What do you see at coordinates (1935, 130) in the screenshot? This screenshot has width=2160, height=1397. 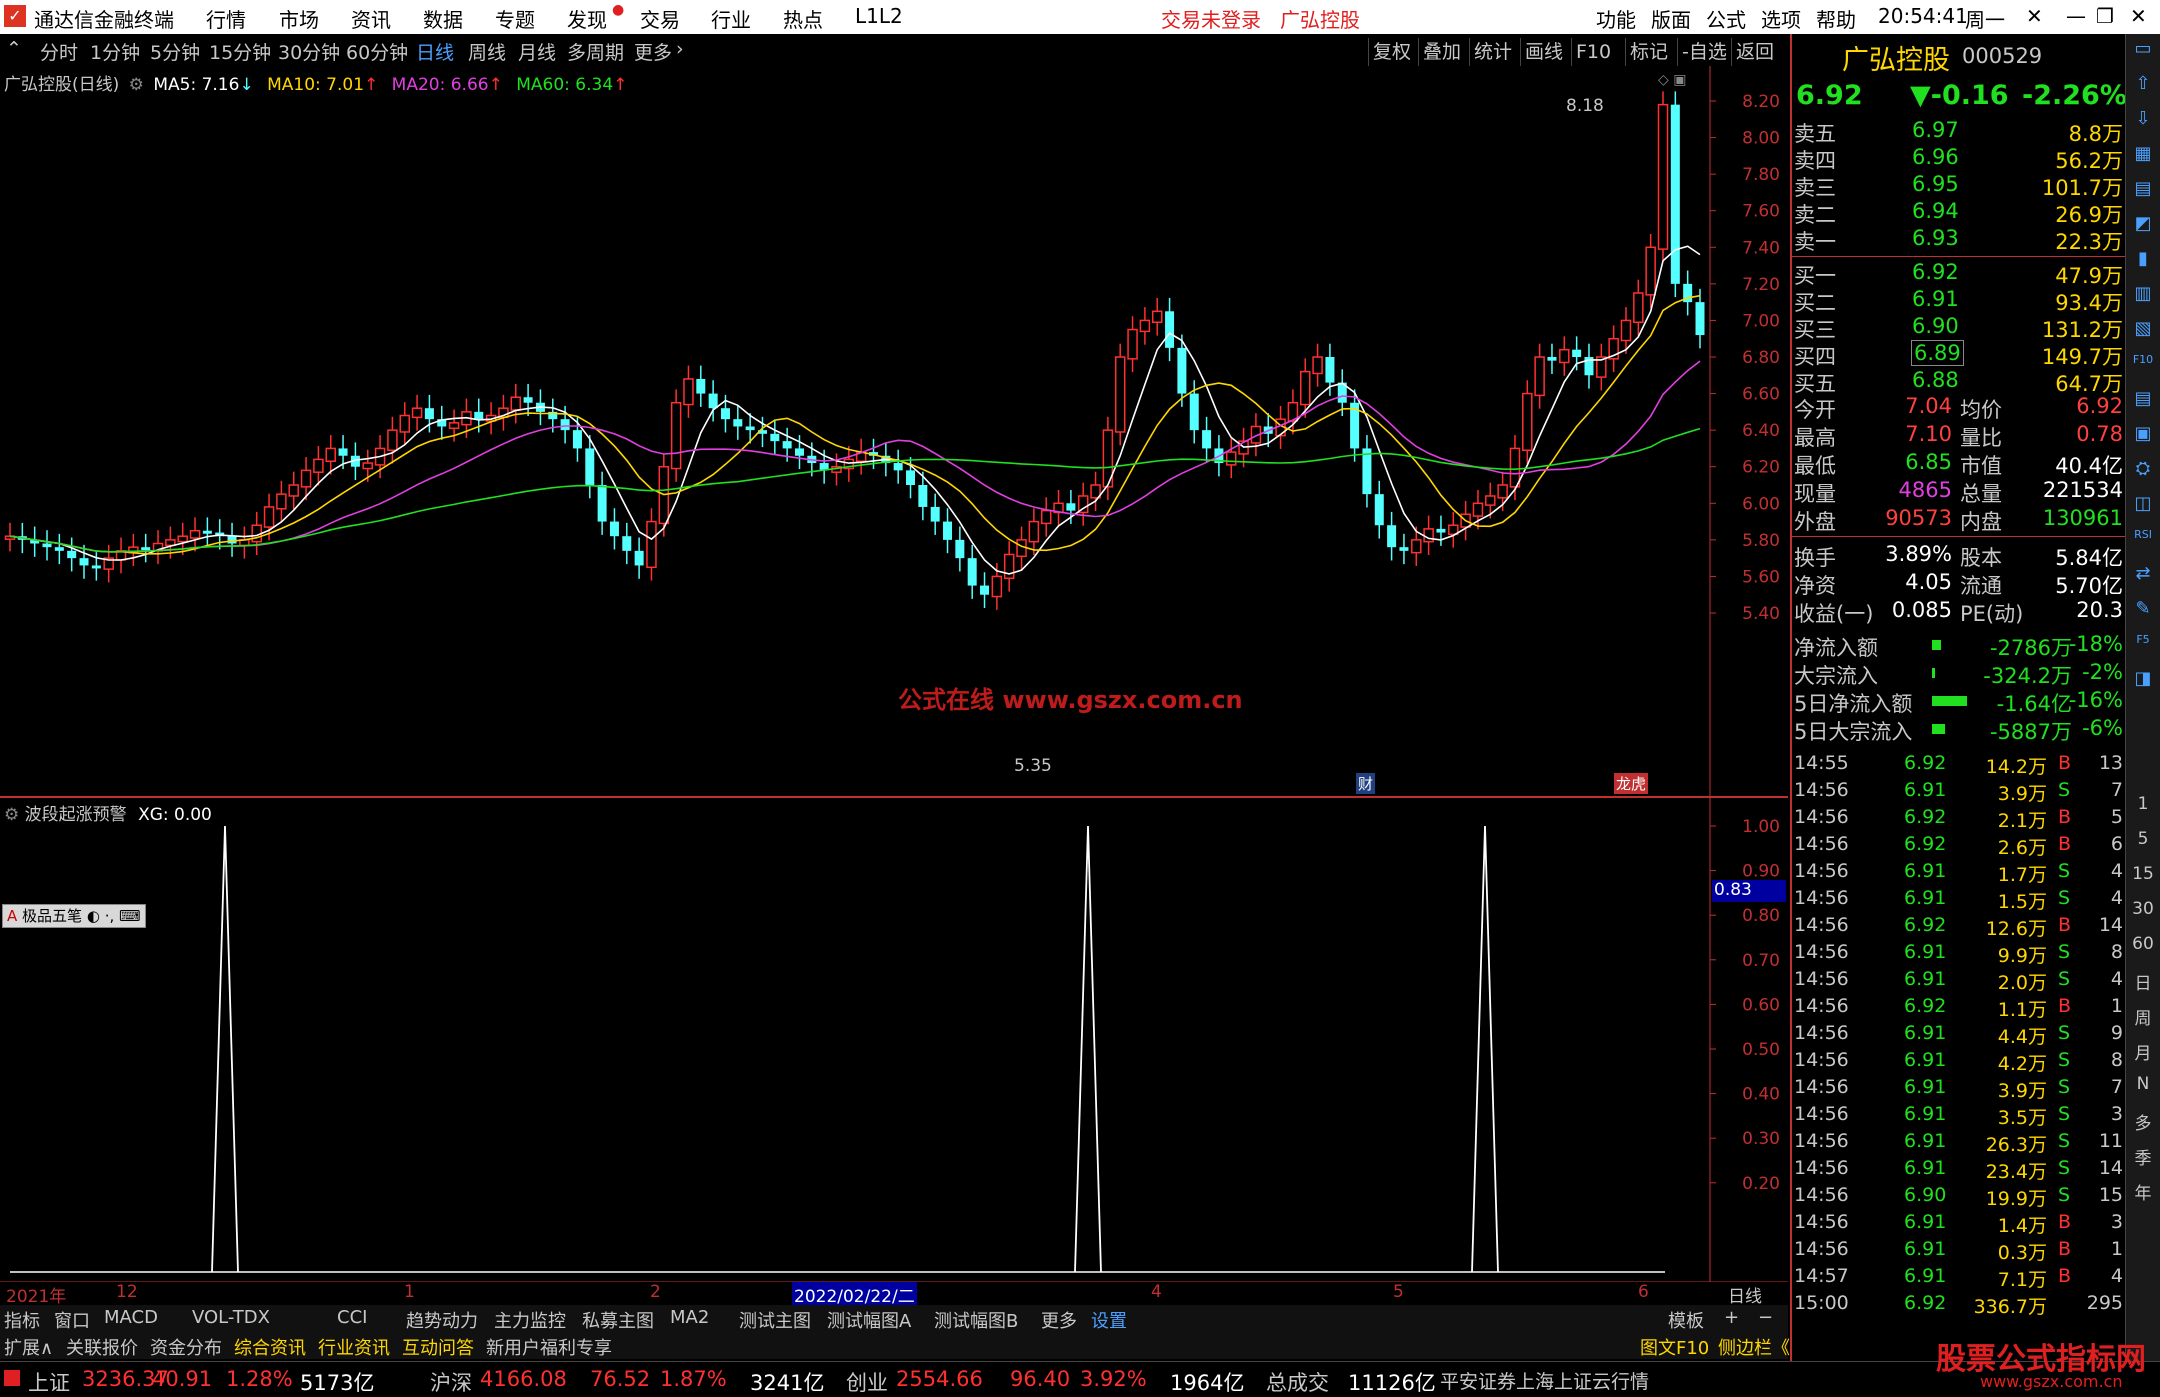 I see `ask-price: 6.97` at bounding box center [1935, 130].